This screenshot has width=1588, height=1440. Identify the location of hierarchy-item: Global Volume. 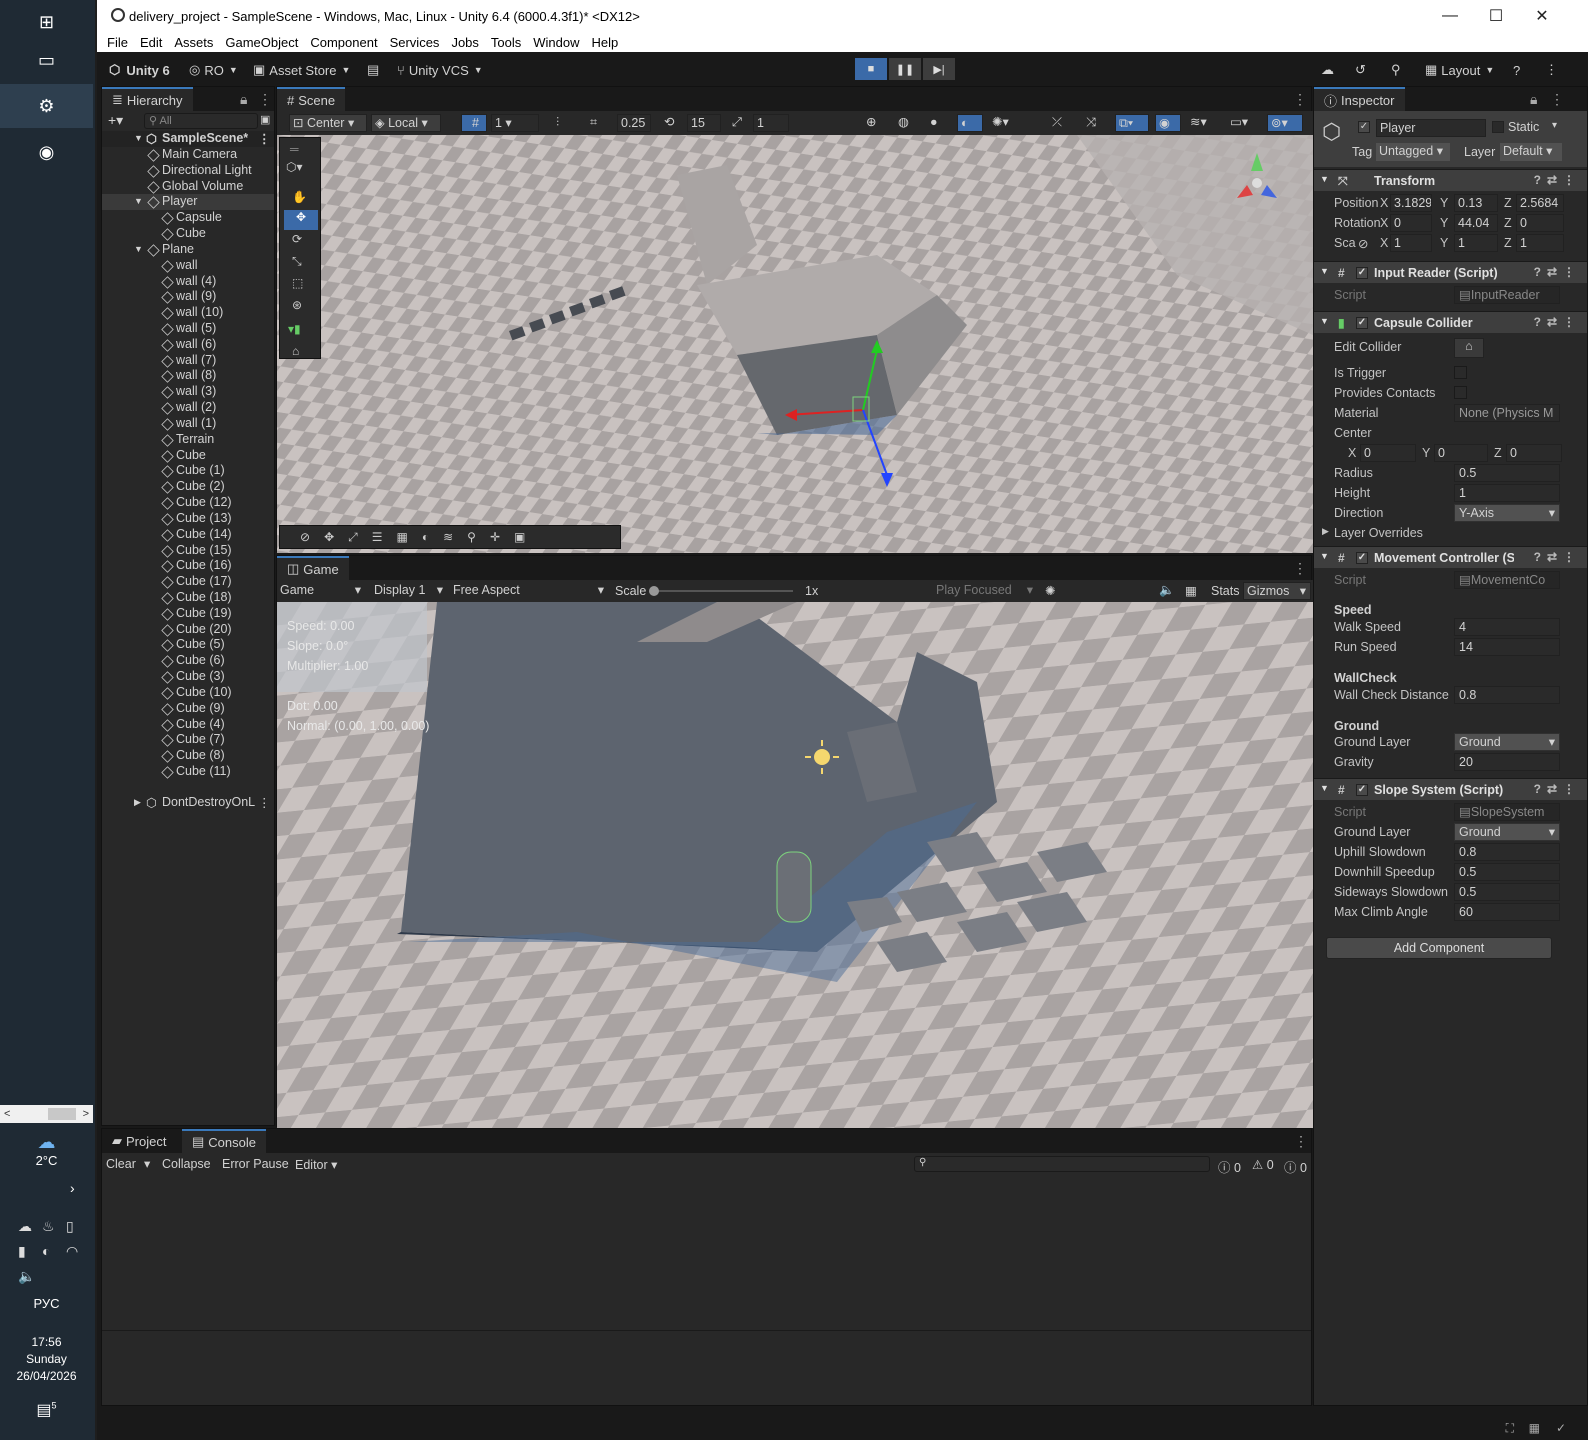
(188, 187).